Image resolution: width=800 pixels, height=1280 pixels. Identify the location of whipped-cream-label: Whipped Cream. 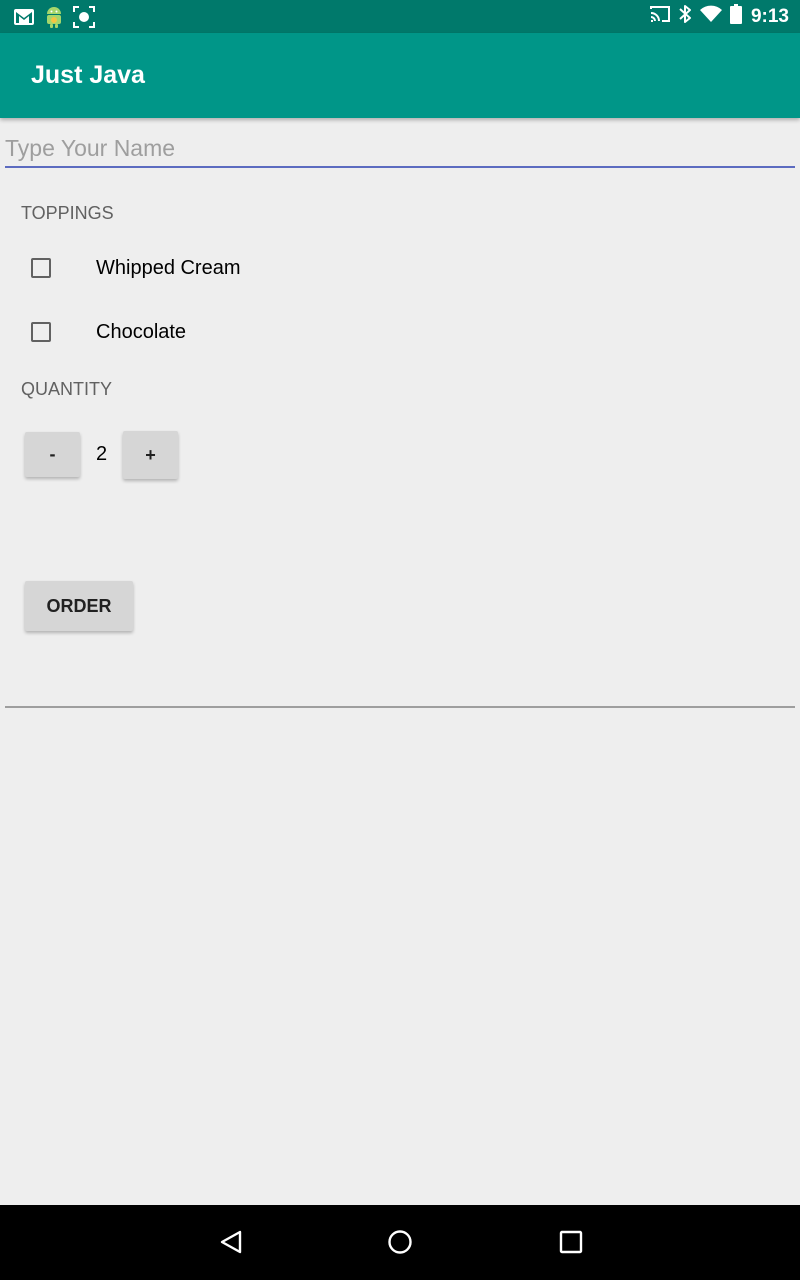
(168, 268).